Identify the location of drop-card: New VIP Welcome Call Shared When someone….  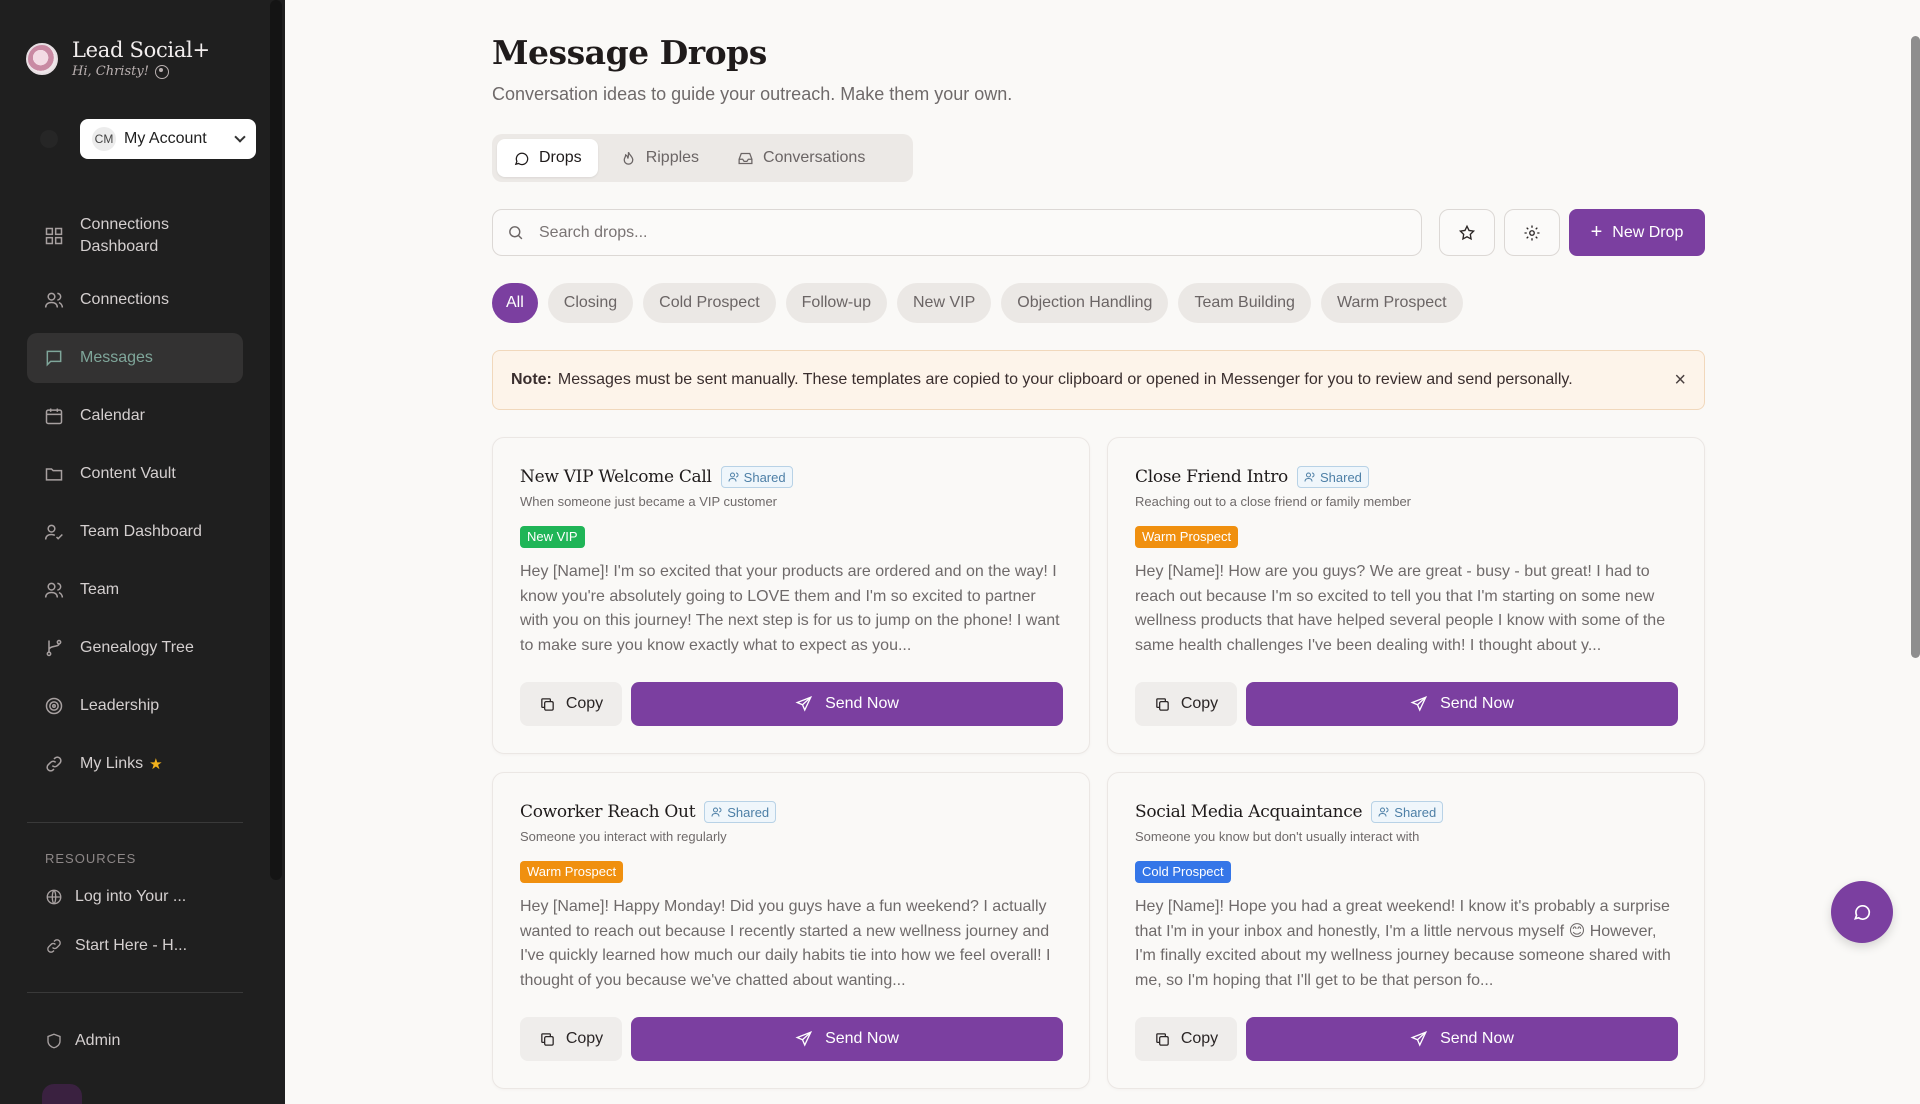
(791, 595).